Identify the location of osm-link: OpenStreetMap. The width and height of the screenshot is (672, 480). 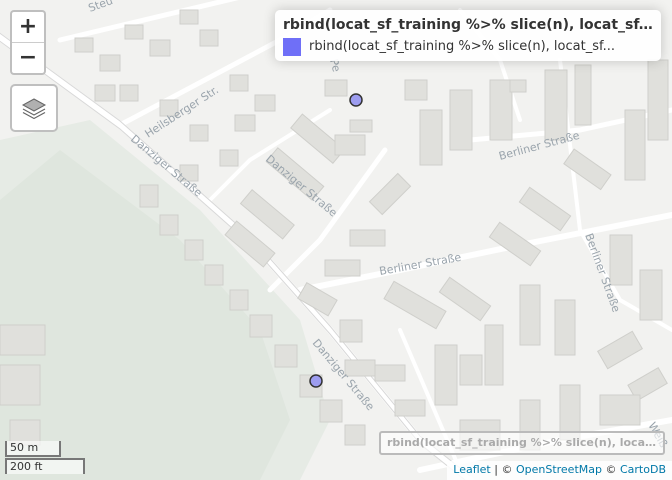
(559, 469).